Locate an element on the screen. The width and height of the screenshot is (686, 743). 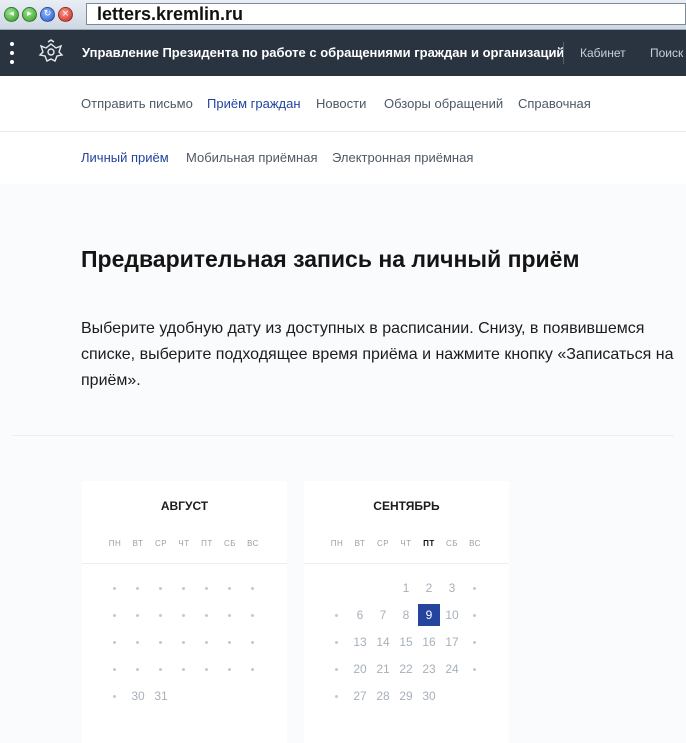
back-icon: ◂ is located at coordinates (11, 14).